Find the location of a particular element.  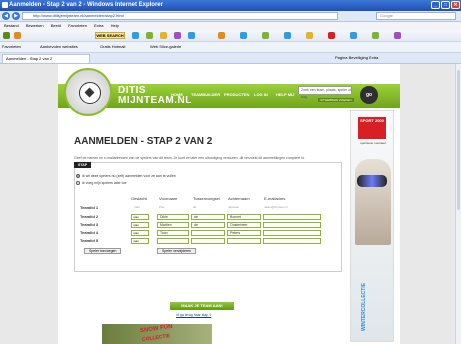

close-button: ✕ is located at coordinates (455, 5).